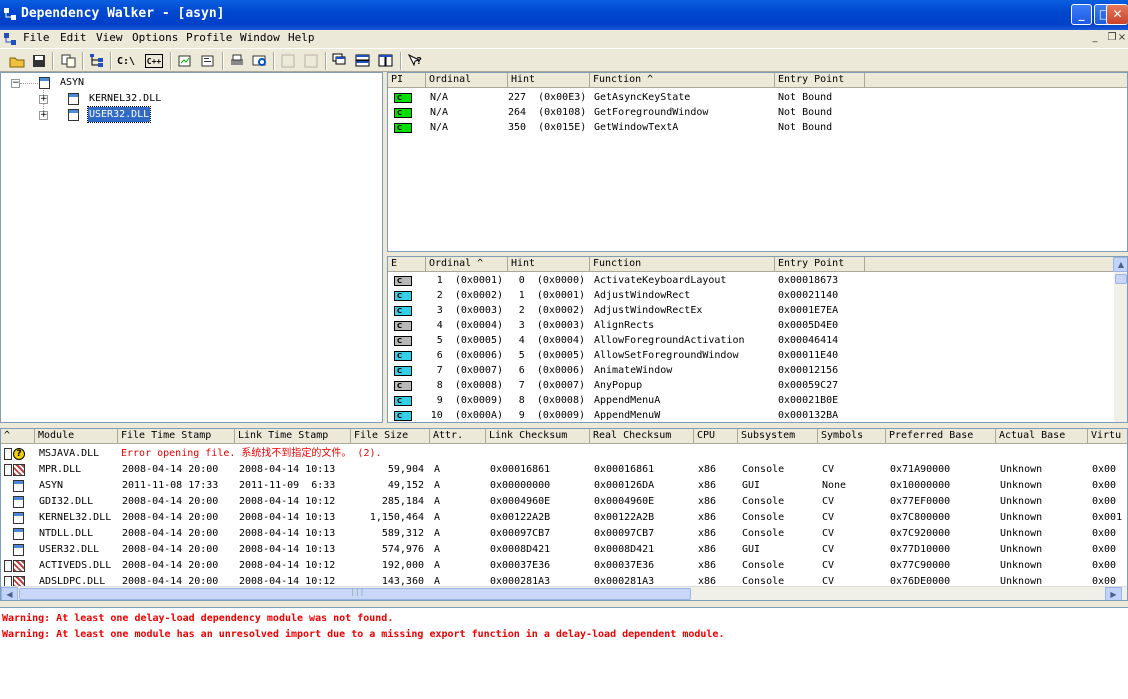  Describe the element at coordinates (464, 400) in the screenshot. I see `export-ordinal: 9 (0x0009)` at that location.